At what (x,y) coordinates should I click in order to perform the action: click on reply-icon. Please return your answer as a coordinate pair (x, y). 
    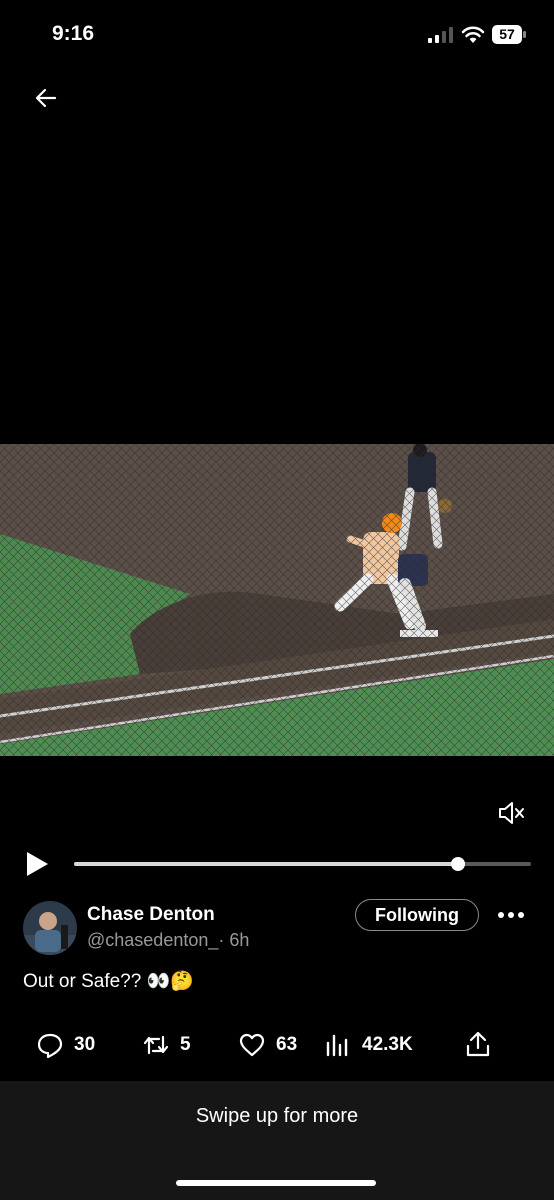
    Looking at the image, I should click on (50, 1046).